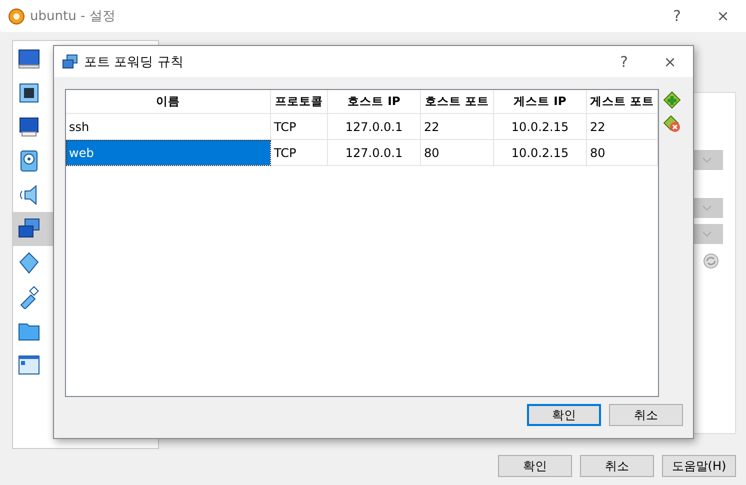 The height and width of the screenshot is (485, 746). What do you see at coordinates (134, 62) in the screenshot?
I see `dialog-title: 포트 포워딩 규칙` at bounding box center [134, 62].